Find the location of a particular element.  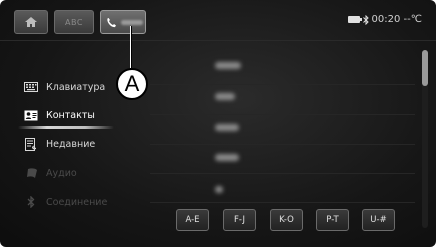

sidebar-item-label: Контакты is located at coordinates (70, 115).